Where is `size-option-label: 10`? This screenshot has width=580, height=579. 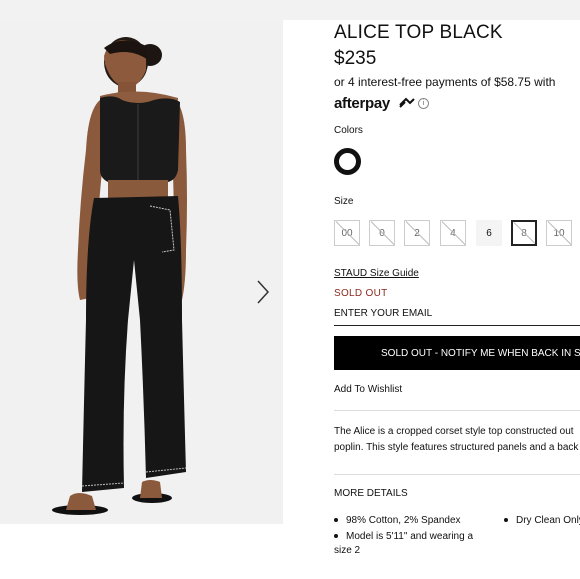
size-option-label: 10 is located at coordinates (559, 233).